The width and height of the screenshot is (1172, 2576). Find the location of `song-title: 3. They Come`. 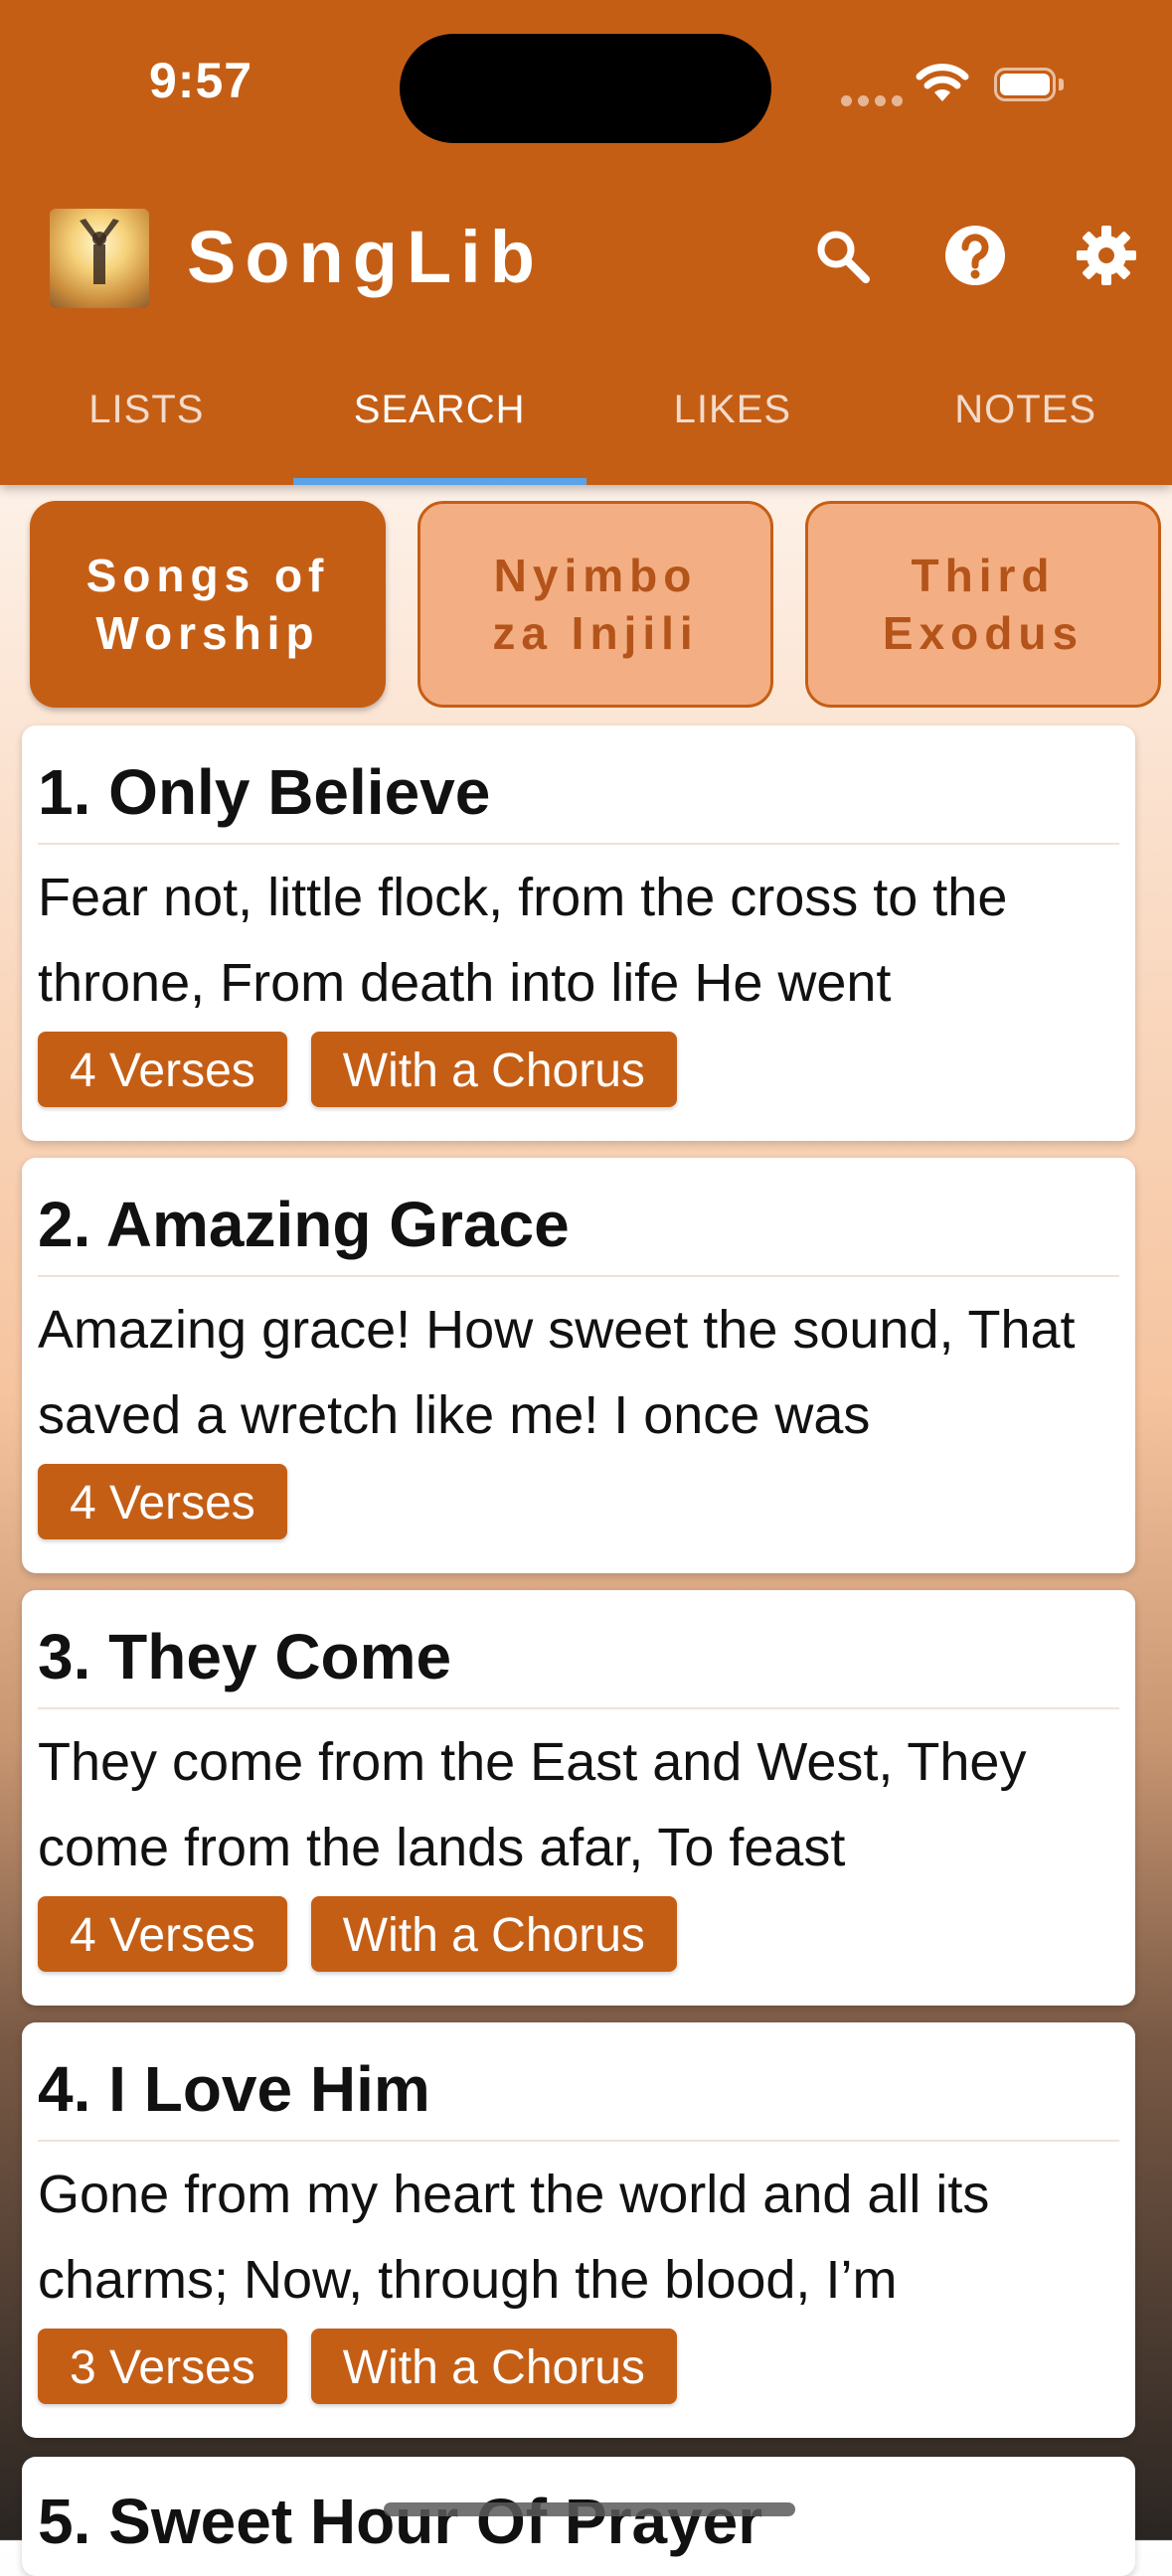

song-title: 3. They Come is located at coordinates (245, 1656).